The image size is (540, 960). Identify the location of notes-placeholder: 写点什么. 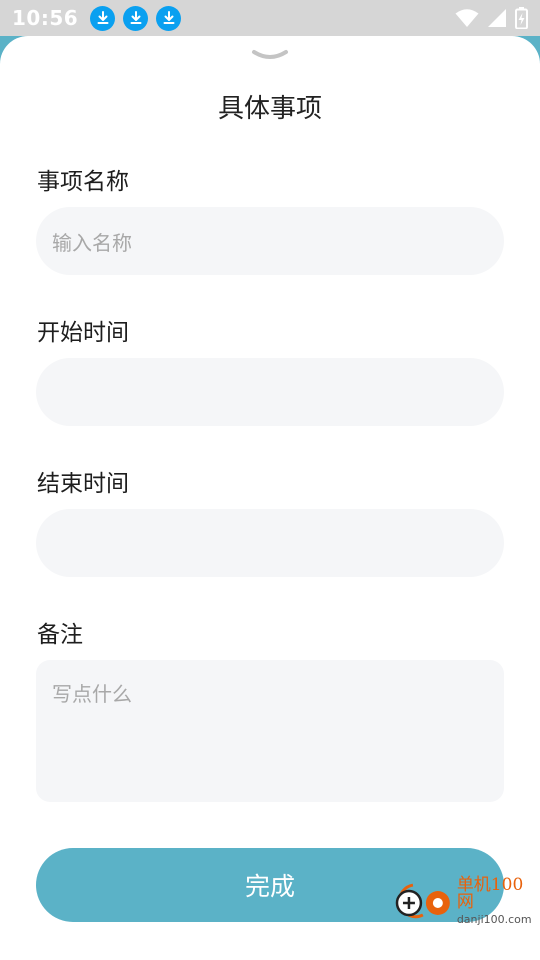
(92, 694).